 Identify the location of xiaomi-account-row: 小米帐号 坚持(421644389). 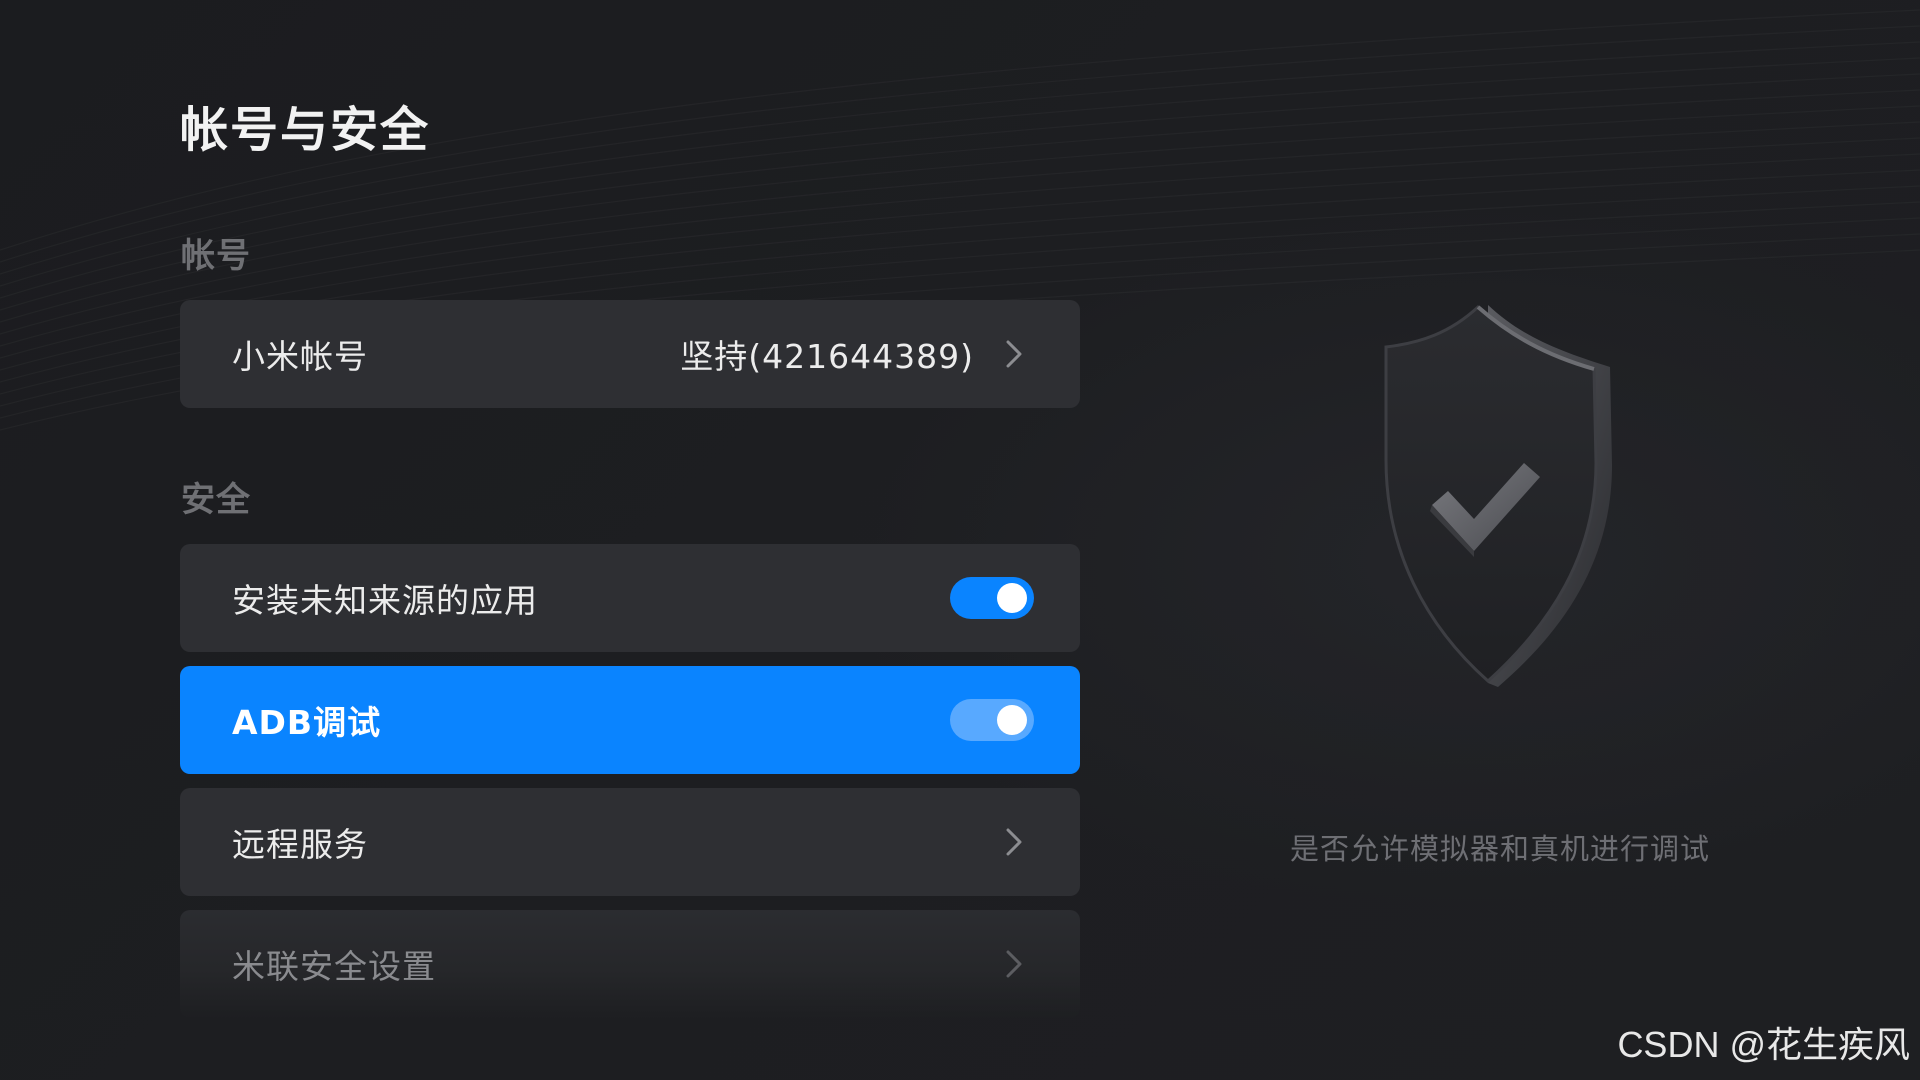
(630, 354).